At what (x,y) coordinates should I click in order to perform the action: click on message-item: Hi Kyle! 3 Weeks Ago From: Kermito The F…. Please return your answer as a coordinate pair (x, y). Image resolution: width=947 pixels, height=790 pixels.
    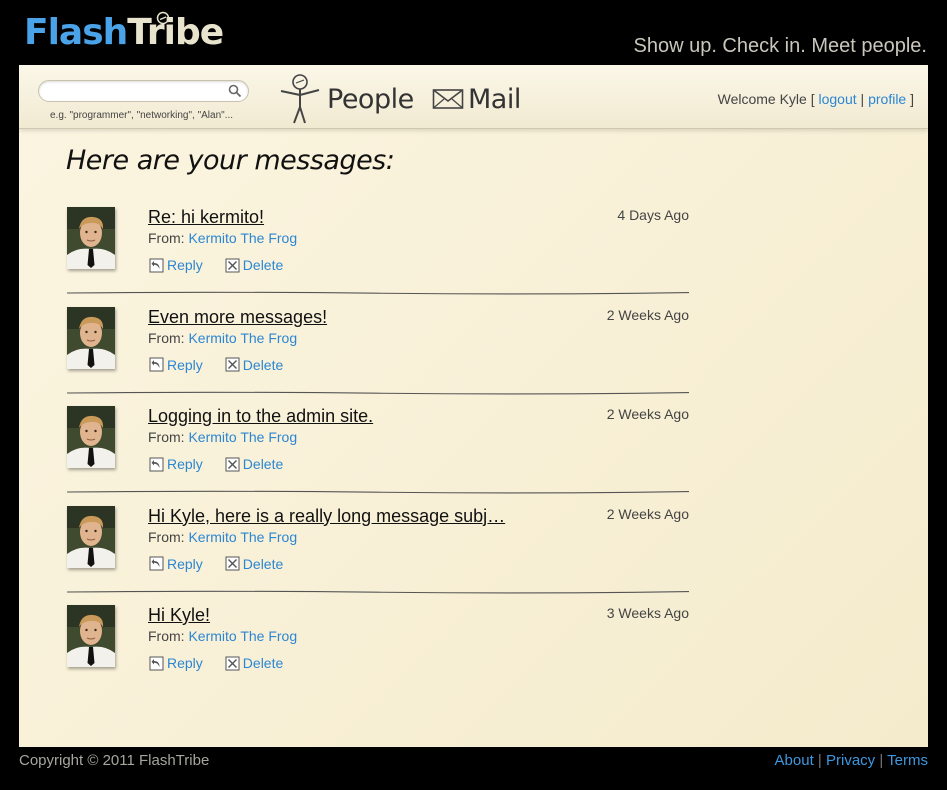
    Looking at the image, I should click on (378, 653).